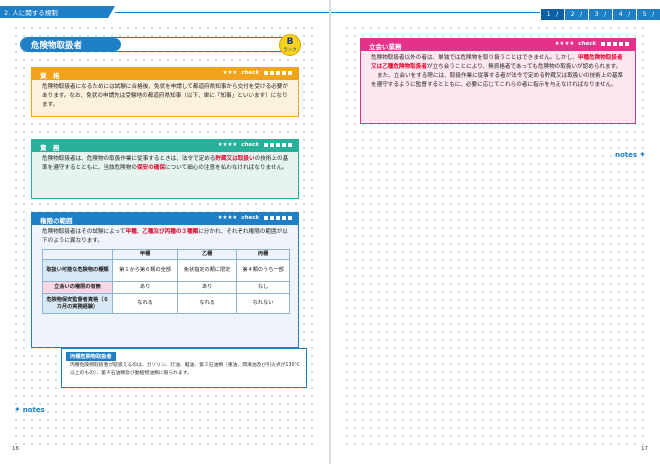 The width and height of the screenshot is (660, 464). Describe the element at coordinates (648, 14) in the screenshot. I see `tab-5: 5/` at that location.